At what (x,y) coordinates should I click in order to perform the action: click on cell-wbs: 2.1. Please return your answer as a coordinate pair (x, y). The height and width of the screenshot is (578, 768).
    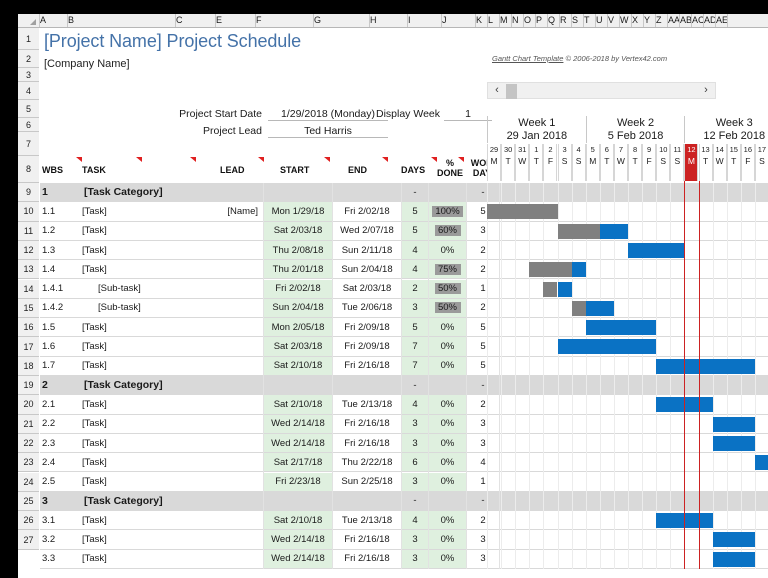
    Looking at the image, I should click on (61, 404).